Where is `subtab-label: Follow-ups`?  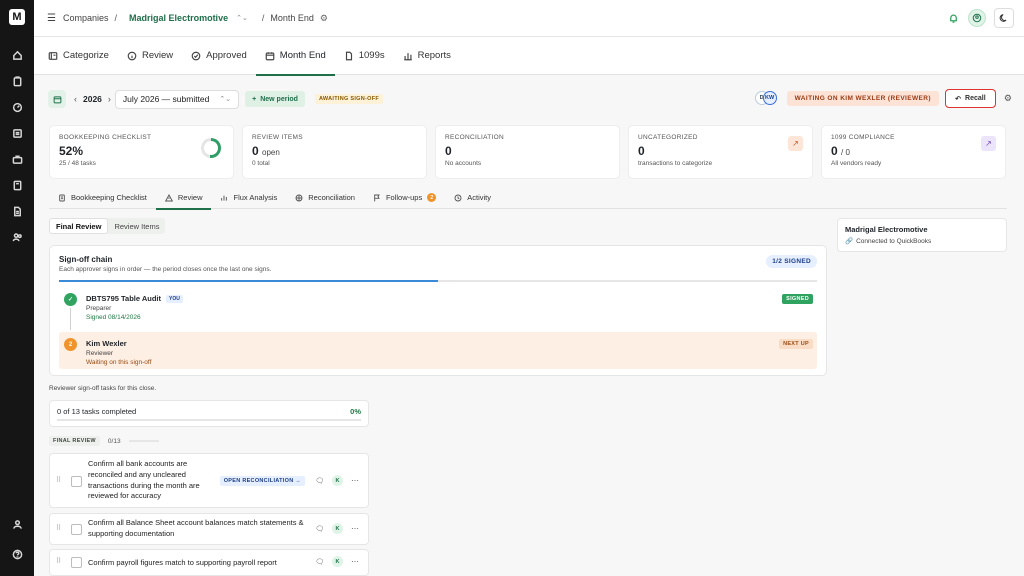 subtab-label: Follow-ups is located at coordinates (404, 197).